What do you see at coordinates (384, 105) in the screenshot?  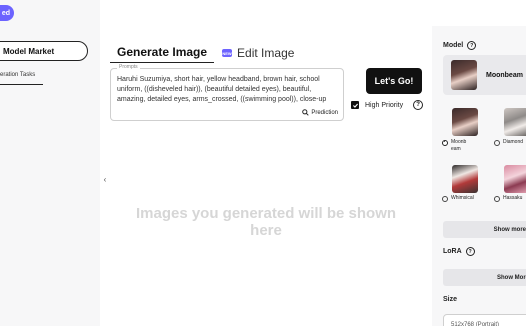 I see `high-priority-label: High Priority` at bounding box center [384, 105].